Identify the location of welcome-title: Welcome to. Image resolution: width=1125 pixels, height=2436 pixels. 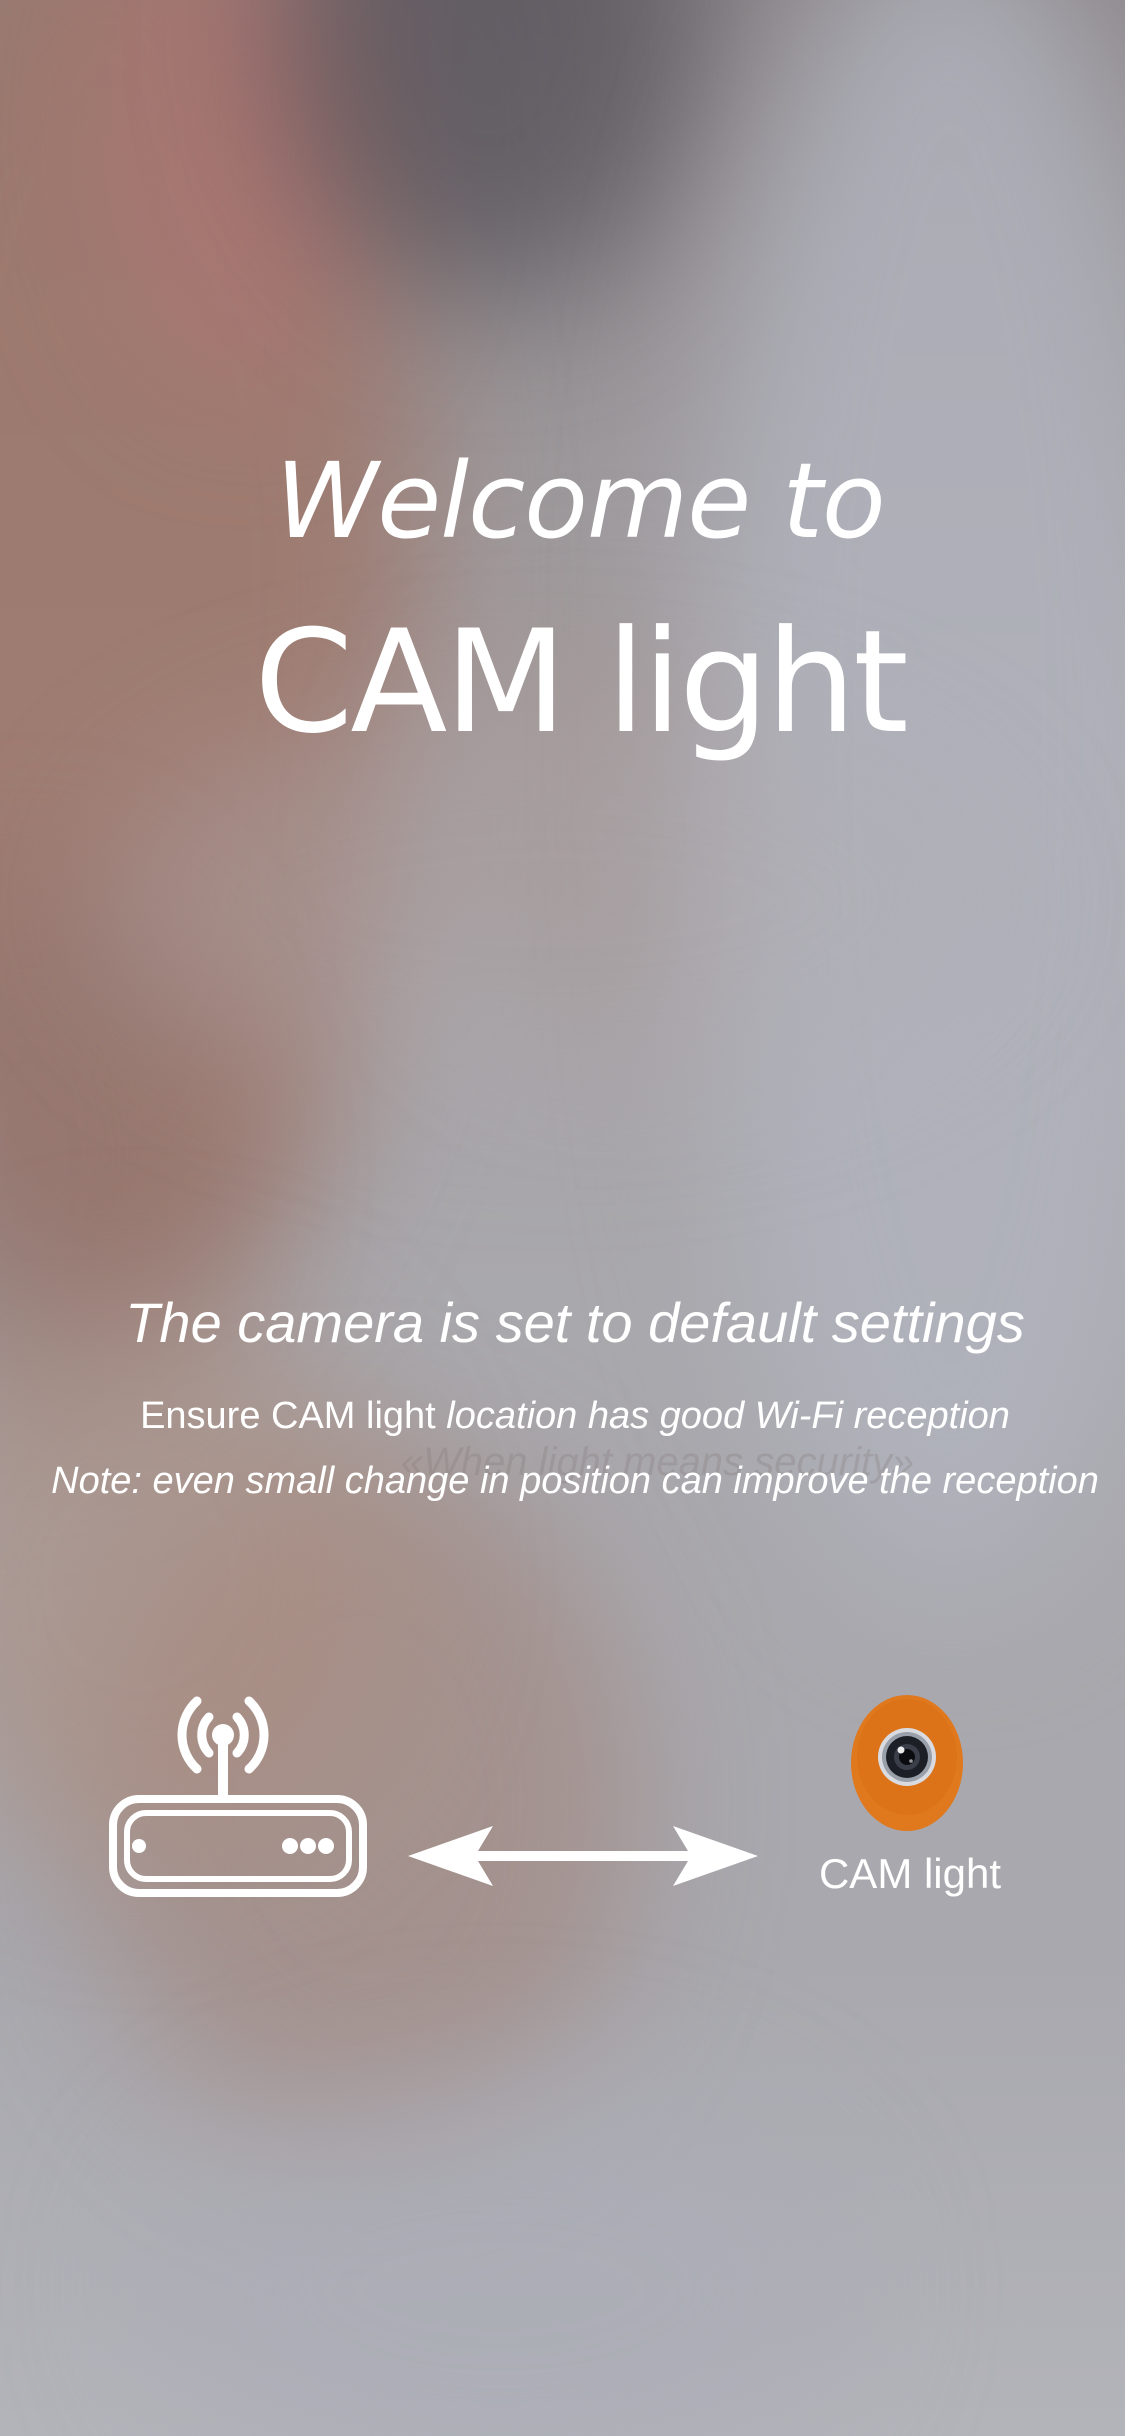
(580, 501).